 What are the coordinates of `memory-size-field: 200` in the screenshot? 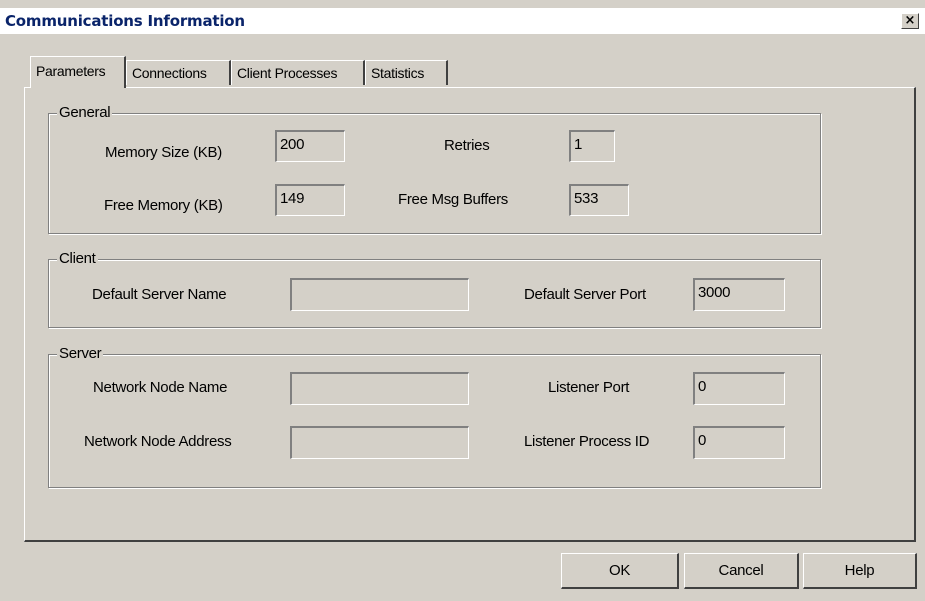 It's located at (310, 146).